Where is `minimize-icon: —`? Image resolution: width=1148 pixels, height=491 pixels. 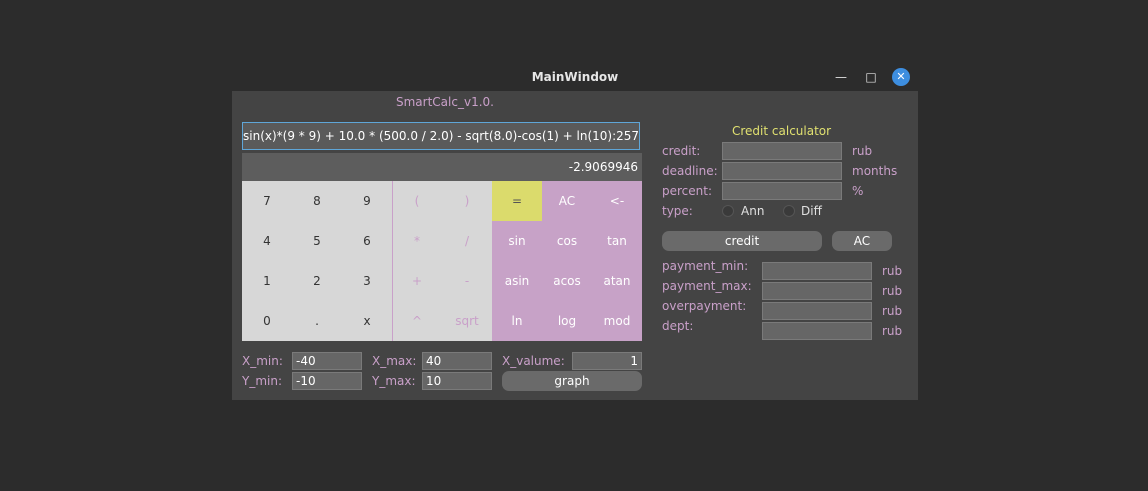
minimize-icon: — is located at coordinates (841, 77).